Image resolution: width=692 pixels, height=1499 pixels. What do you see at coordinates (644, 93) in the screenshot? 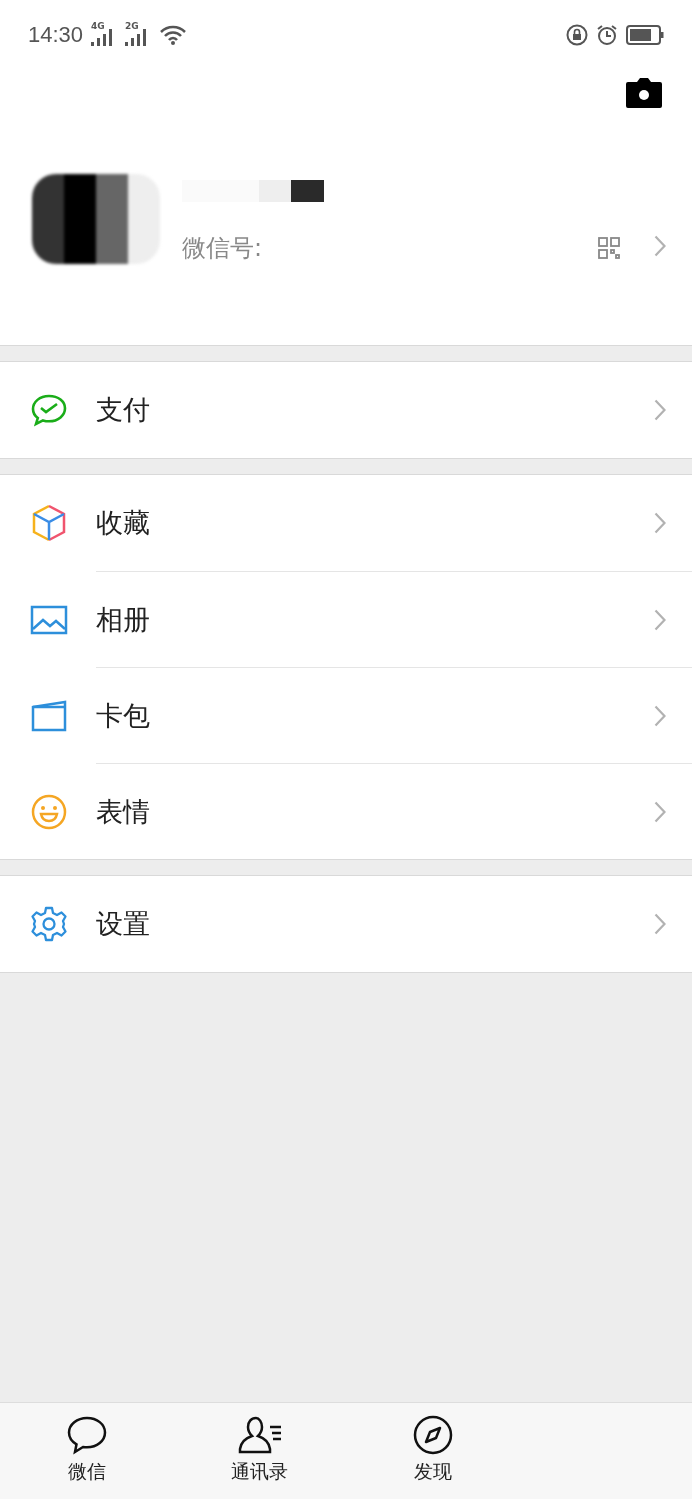
I see `camera-icon` at bounding box center [644, 93].